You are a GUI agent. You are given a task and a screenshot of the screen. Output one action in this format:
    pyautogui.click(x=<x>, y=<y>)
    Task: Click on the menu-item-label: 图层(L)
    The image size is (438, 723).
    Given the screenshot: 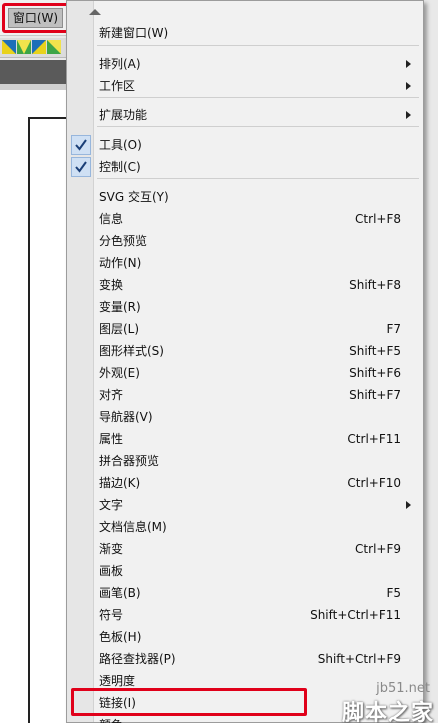 What is the action you would take?
    pyautogui.click(x=119, y=329)
    